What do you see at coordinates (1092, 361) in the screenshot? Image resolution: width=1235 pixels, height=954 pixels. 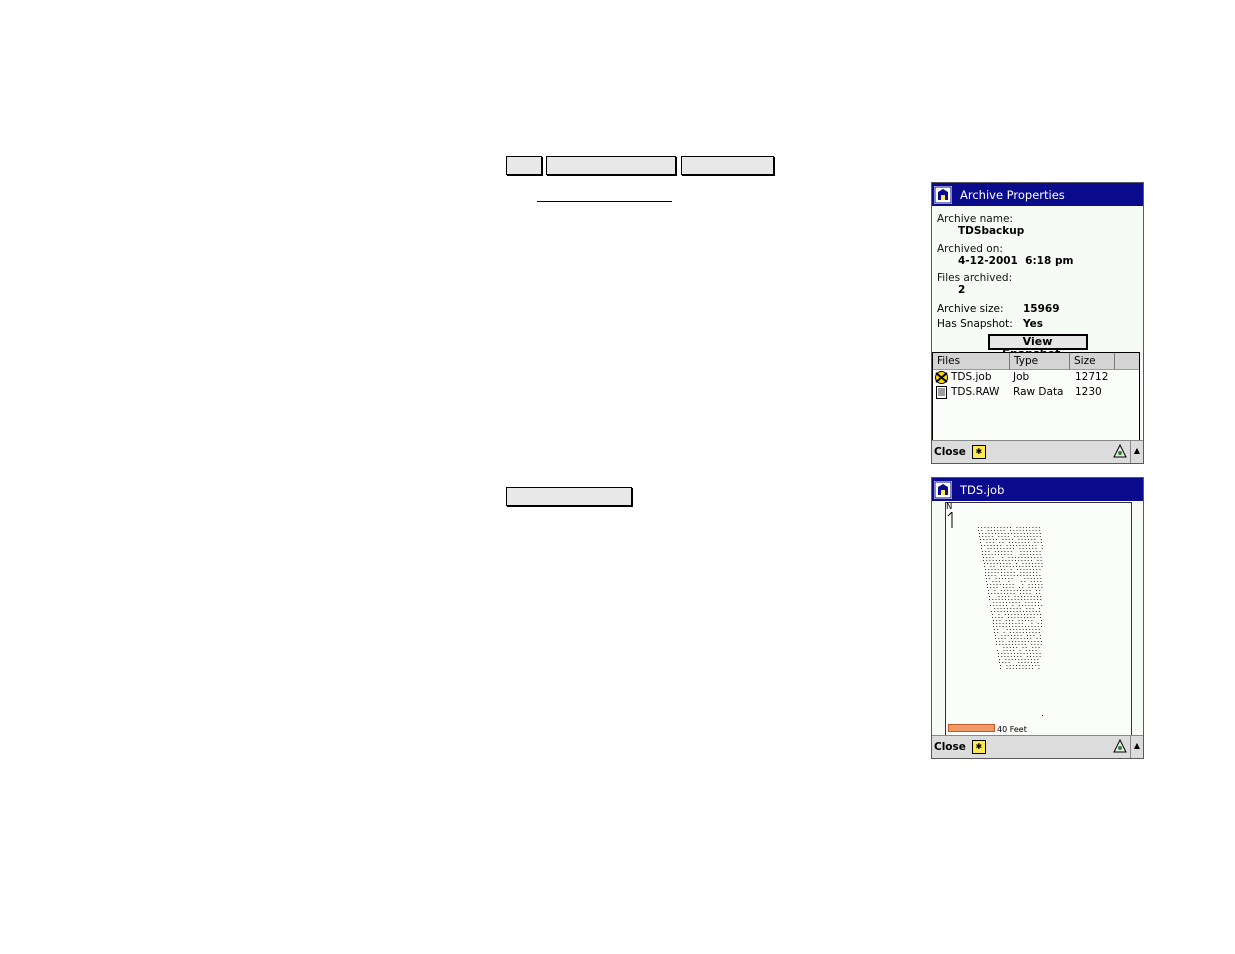 I see `column-header-size: Size` at bounding box center [1092, 361].